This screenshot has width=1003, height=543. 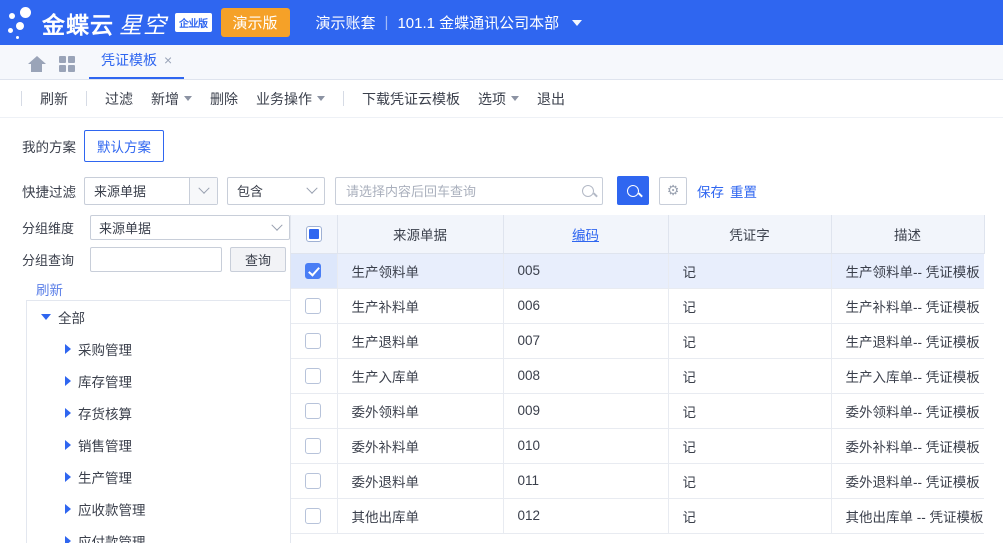 I want to click on table-row: 生产入库单 008 记生产入库单-- 凭证模板, so click(x=637, y=376).